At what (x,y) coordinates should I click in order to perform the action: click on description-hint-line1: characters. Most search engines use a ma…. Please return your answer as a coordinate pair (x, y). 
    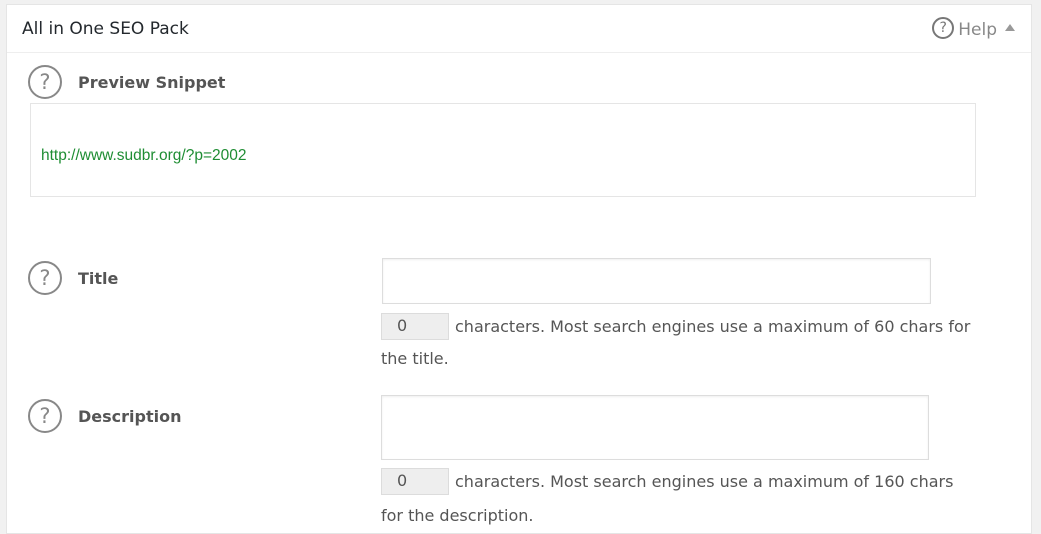
    Looking at the image, I should click on (704, 481).